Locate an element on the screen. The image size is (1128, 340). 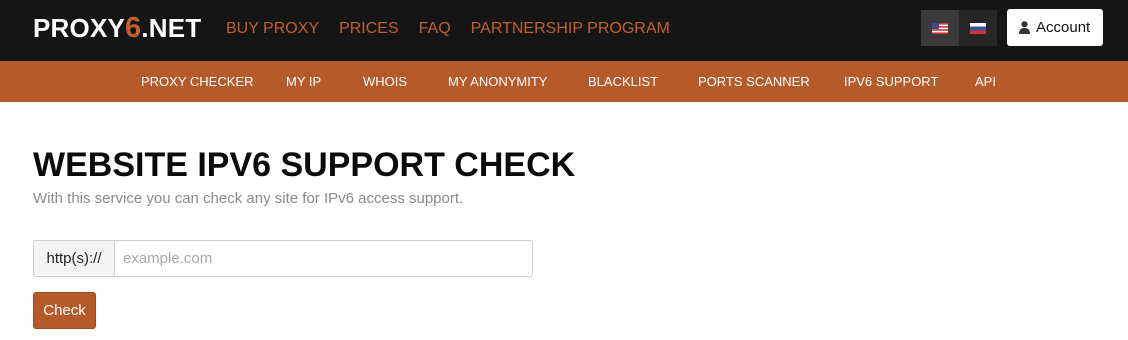
logo-suffix: .NET is located at coordinates (171, 28).